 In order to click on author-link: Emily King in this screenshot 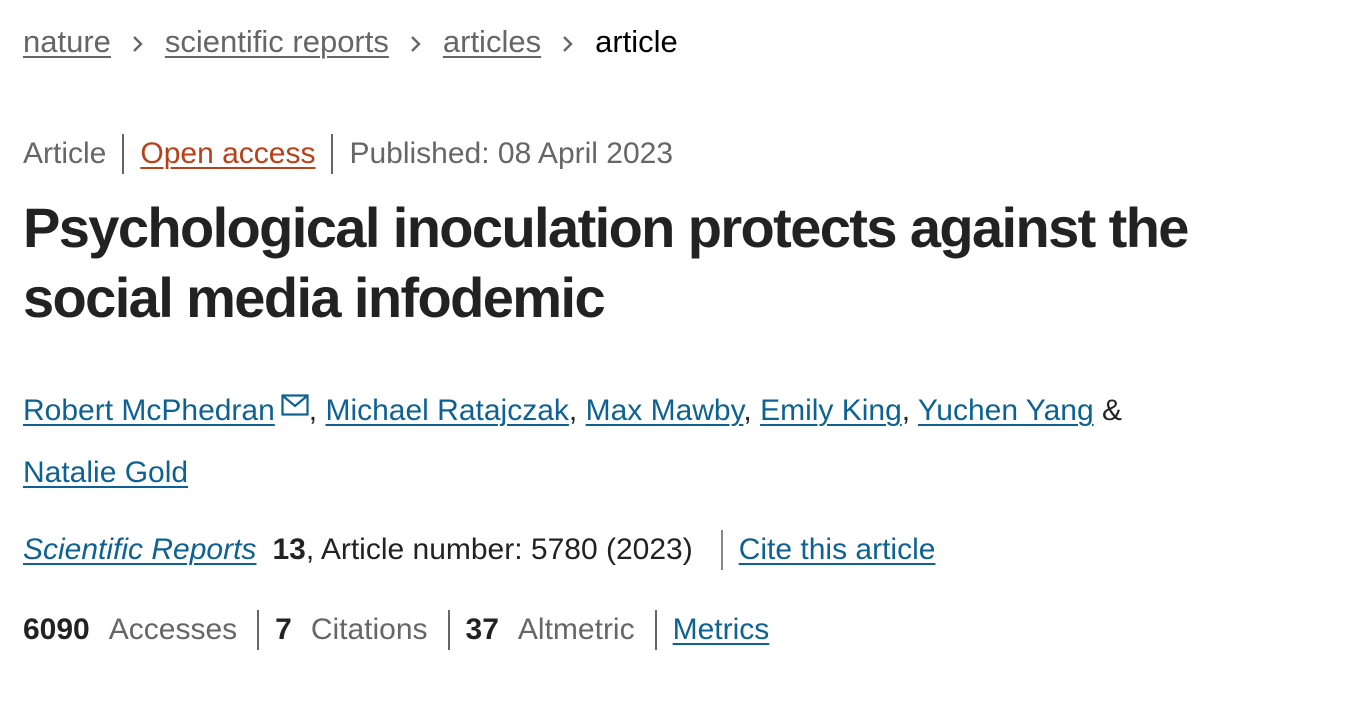, I will do `click(831, 410)`.